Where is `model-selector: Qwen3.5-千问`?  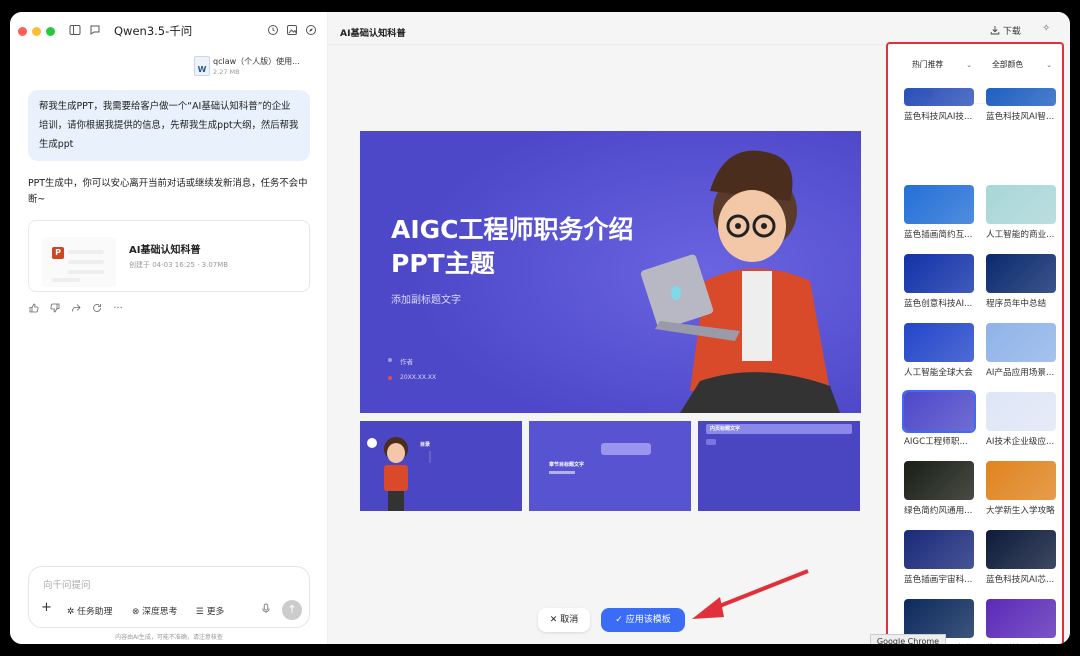
model-selector: Qwen3.5-千问 is located at coordinates (153, 31).